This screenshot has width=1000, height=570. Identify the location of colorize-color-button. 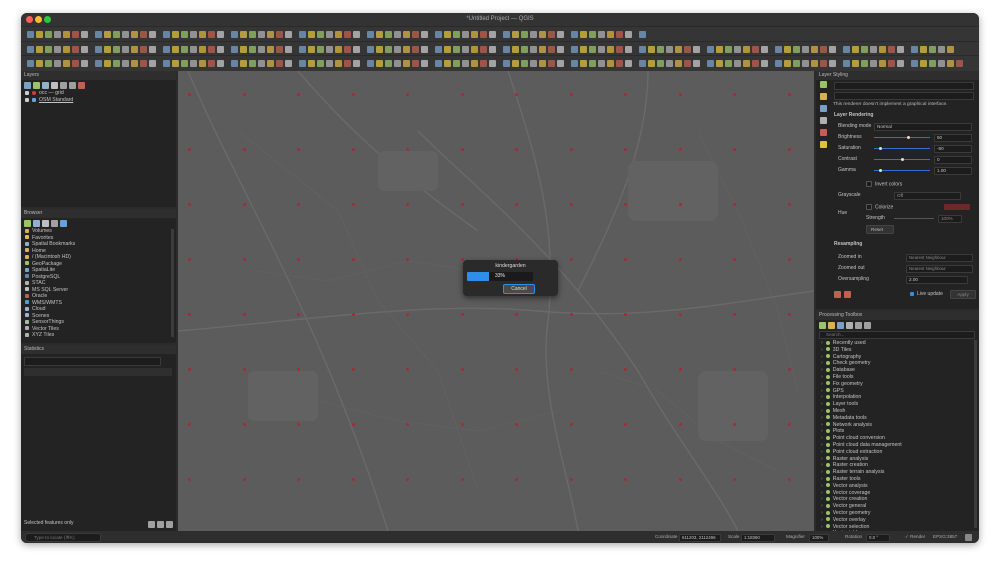
(957, 207).